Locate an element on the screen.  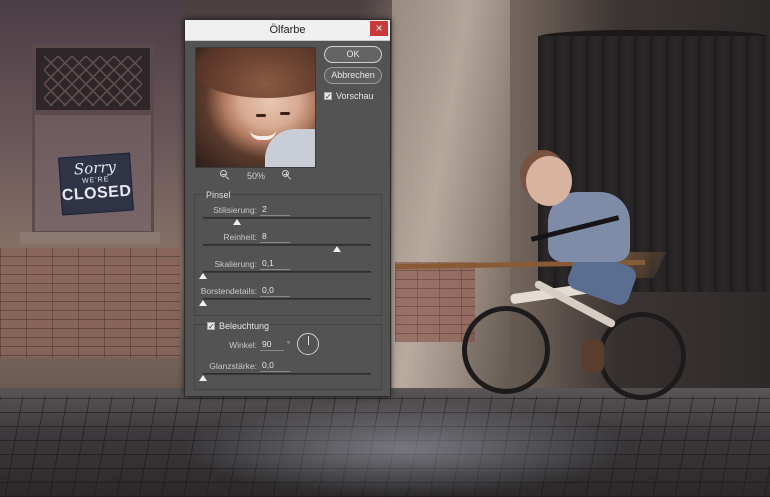
scale-slider-track is located at coordinates (287, 272).